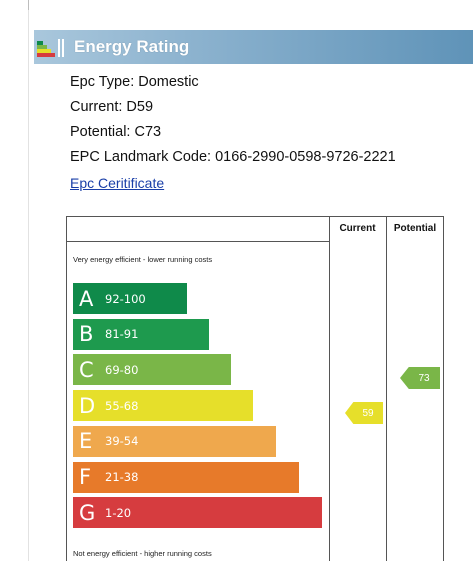 The height and width of the screenshot is (561, 473). Describe the element at coordinates (28, 5) in the screenshot. I see `top-tick` at that location.